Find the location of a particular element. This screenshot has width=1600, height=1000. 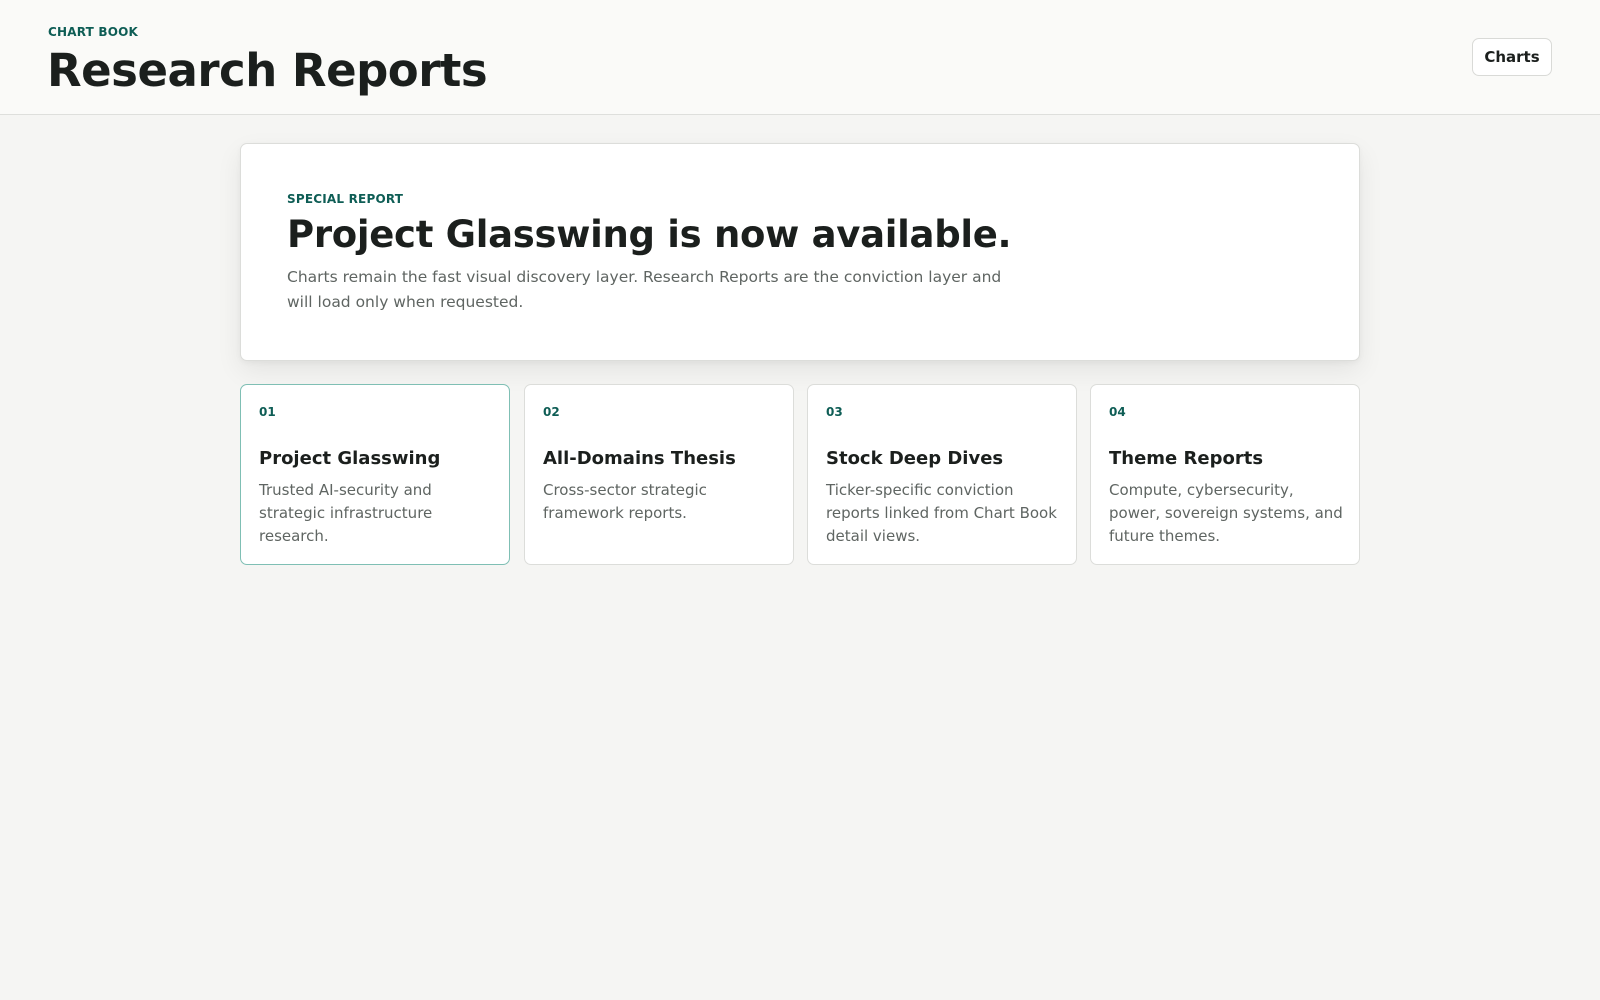

section-eyebrow: CHART BOOK is located at coordinates (93, 32).